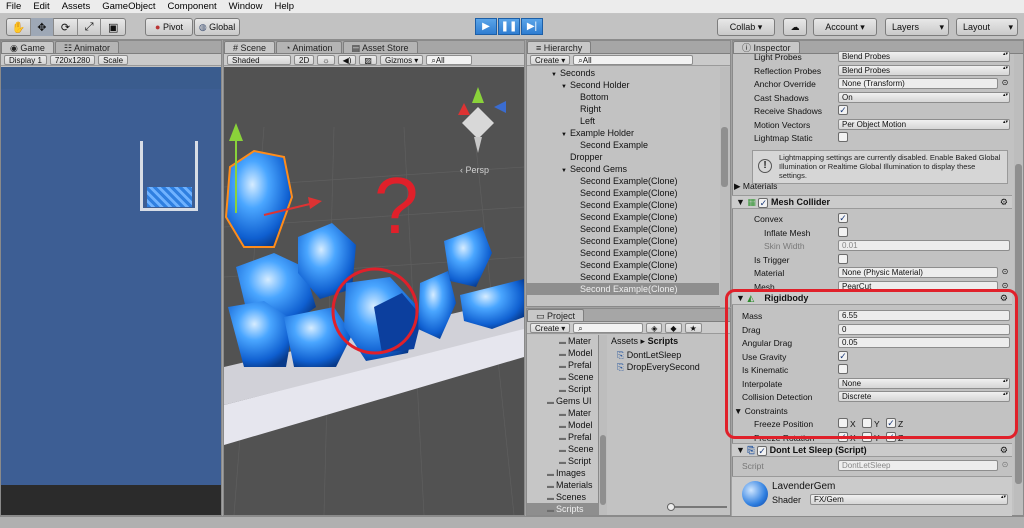 This screenshot has height=528, width=1024. What do you see at coordinates (169, 27) in the screenshot?
I see `pivot-button: ● Pivot` at bounding box center [169, 27].